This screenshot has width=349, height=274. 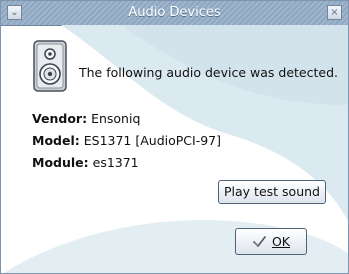 What do you see at coordinates (50, 66) in the screenshot?
I see `speaker-icon` at bounding box center [50, 66].